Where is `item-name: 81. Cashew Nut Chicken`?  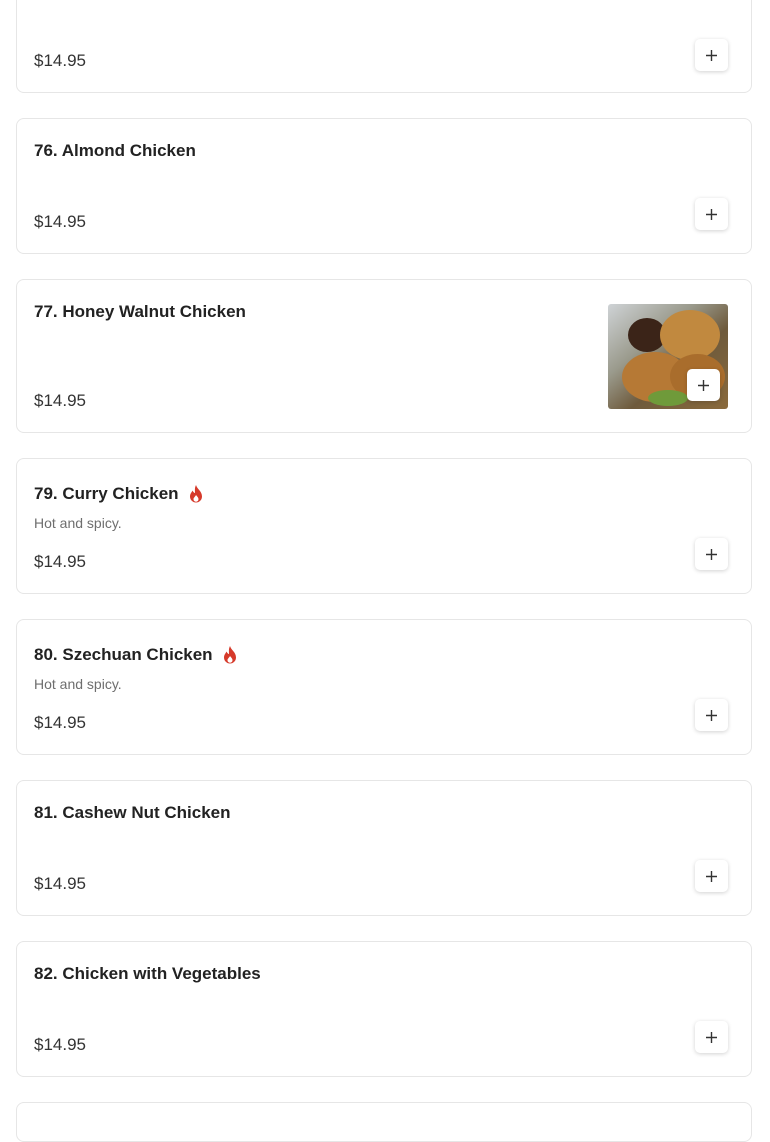 item-name: 81. Cashew Nut Chicken is located at coordinates (132, 813).